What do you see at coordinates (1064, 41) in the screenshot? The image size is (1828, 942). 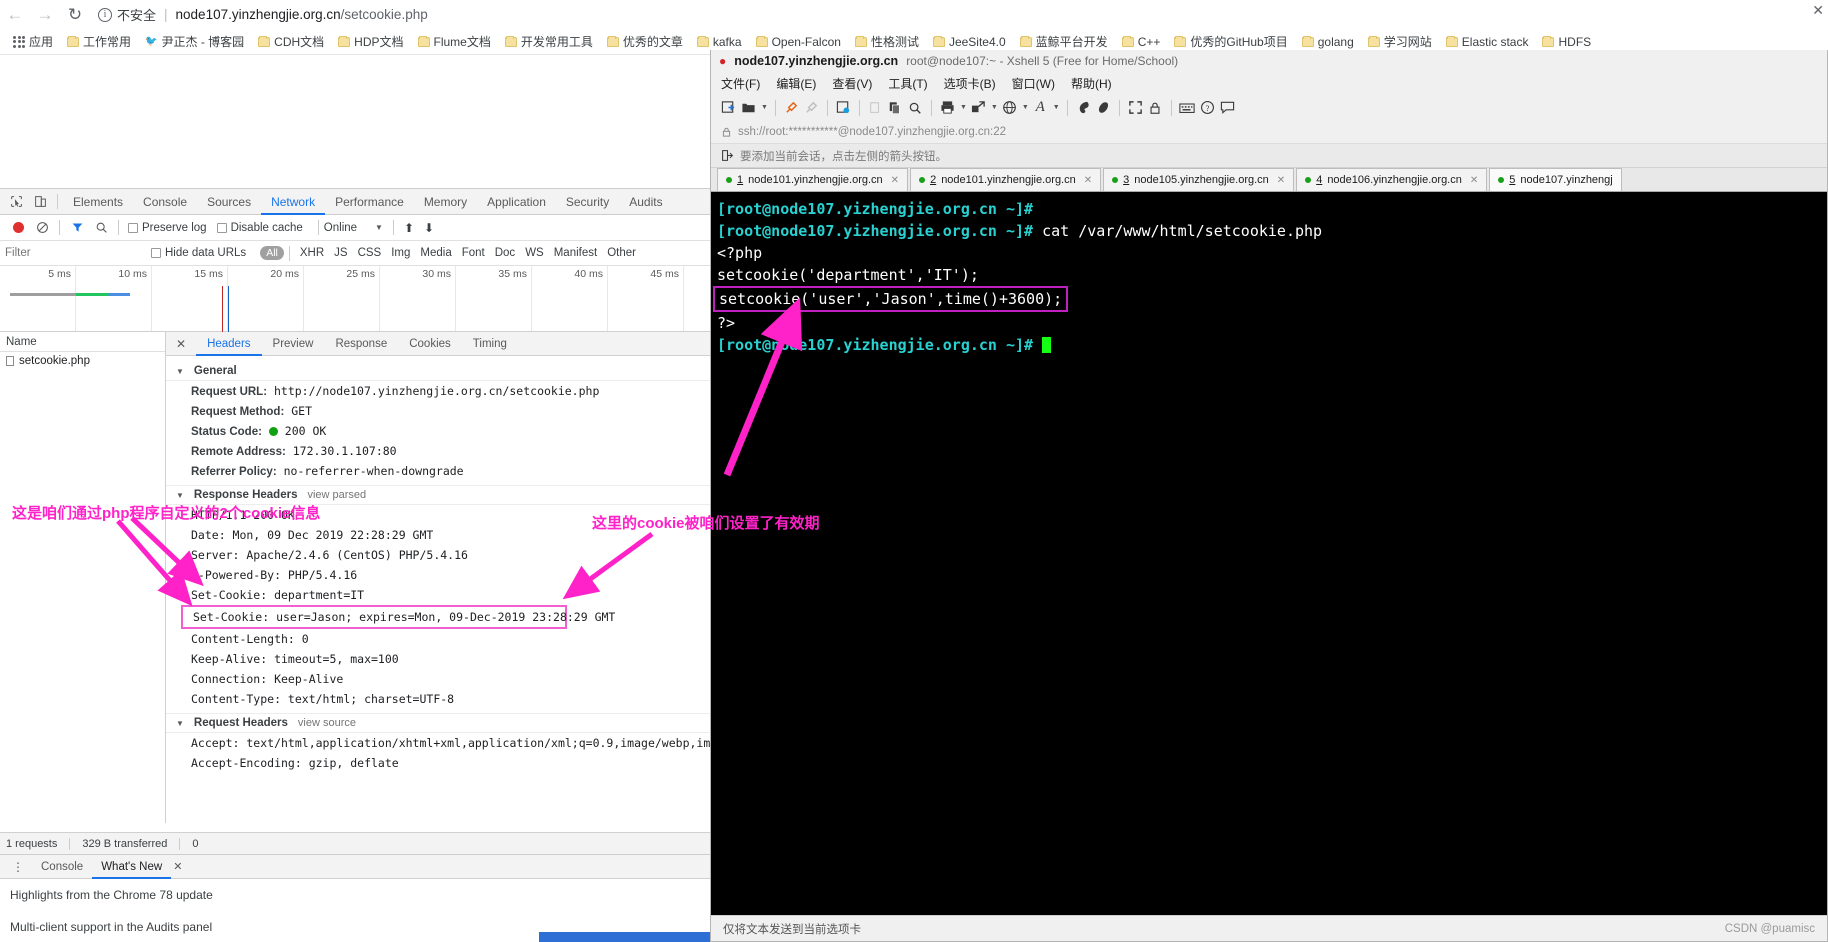 I see `bookmark-item: 蓝鲸平台开发` at bounding box center [1064, 41].